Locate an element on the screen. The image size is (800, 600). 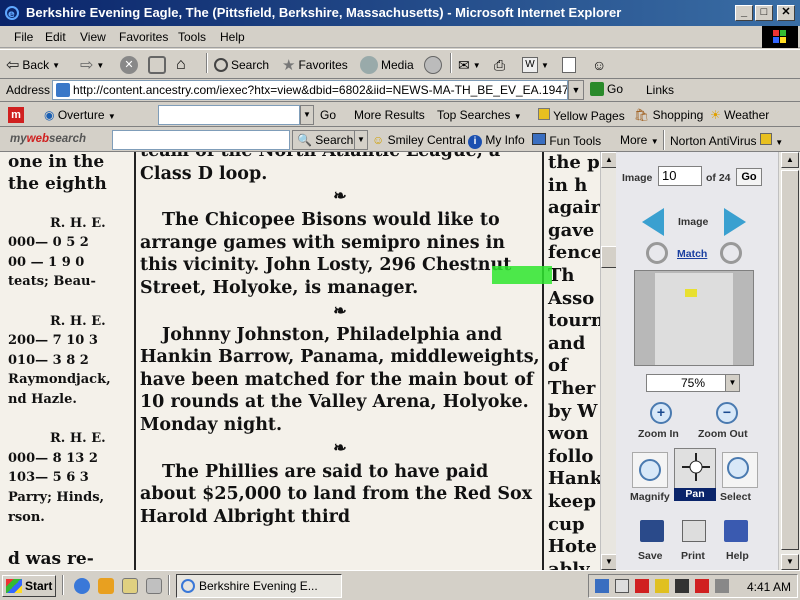
ornament-icon: ❧ is located at coordinates (340, 310).